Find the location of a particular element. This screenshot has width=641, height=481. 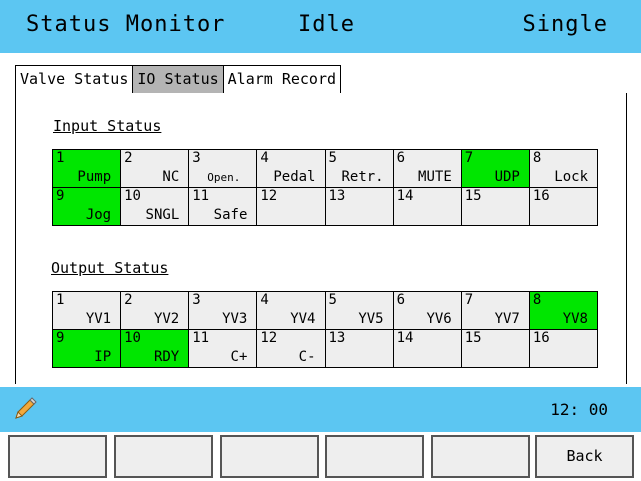

input-cell-5: 5 Retr. is located at coordinates (359, 169).